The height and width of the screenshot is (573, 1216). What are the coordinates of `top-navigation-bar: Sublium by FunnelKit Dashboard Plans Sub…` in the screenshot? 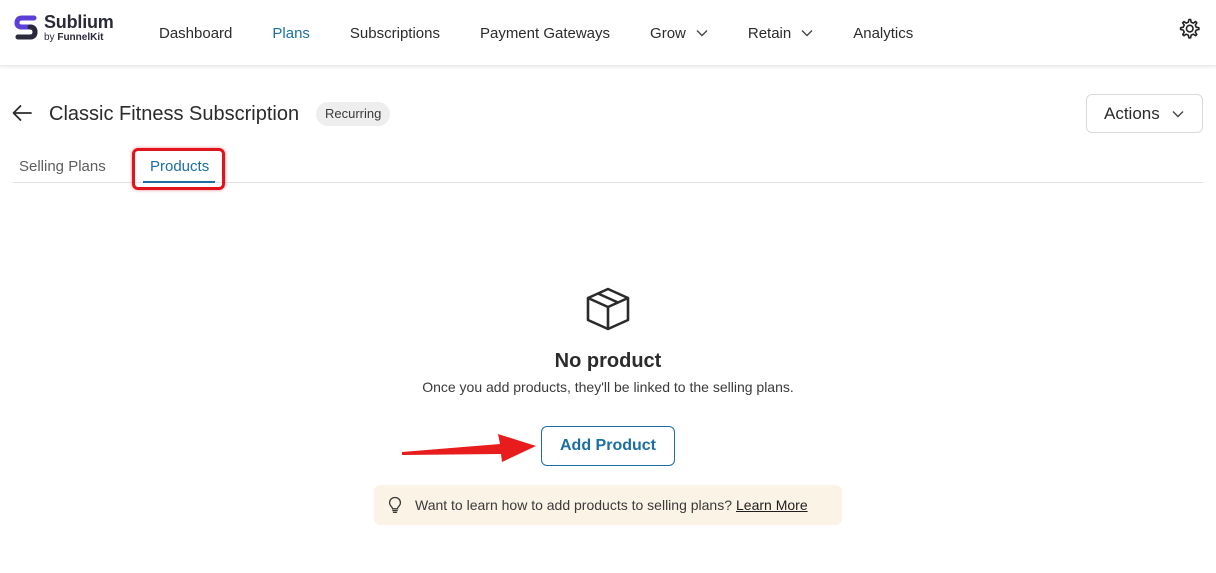 It's located at (608, 33).